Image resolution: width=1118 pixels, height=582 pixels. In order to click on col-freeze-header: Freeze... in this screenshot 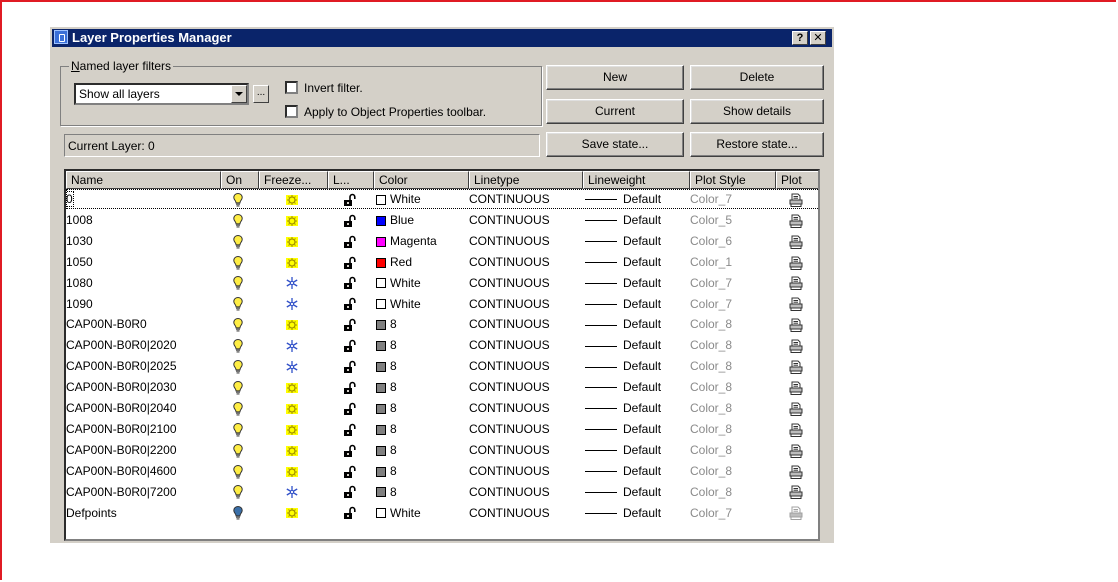, I will do `click(293, 180)`.